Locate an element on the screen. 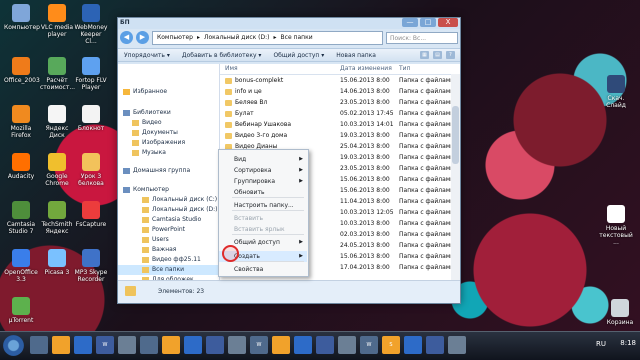 The height and width of the screenshot is (360, 640). language-indicator: RU is located at coordinates (601, 344).